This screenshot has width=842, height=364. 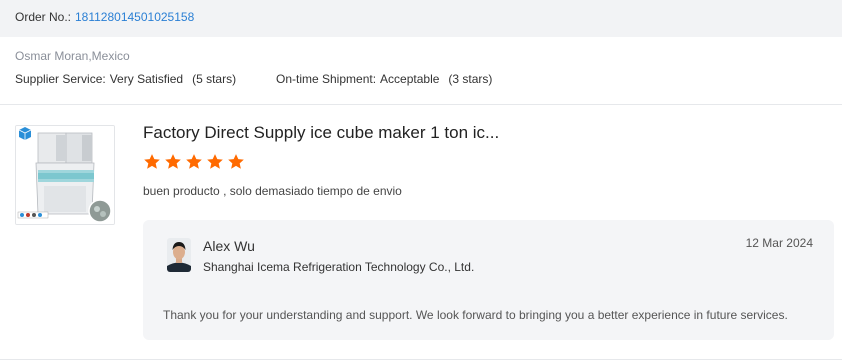 I want to click on product-thumbnail, so click(x=65, y=175).